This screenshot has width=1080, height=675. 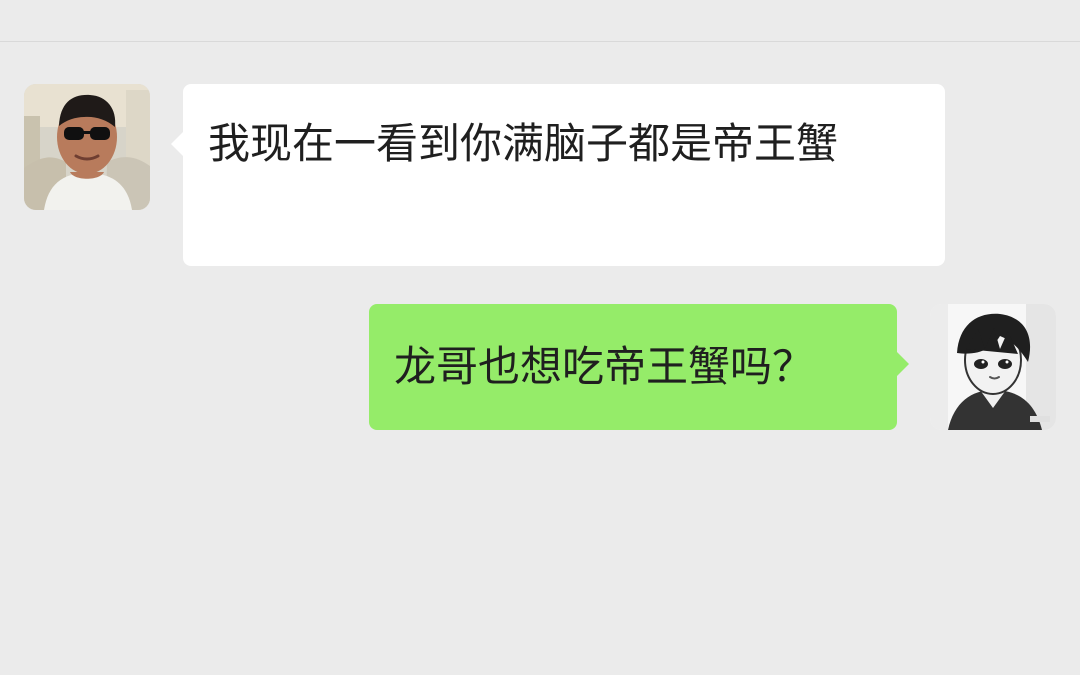 I want to click on contact-avatar, so click(x=87, y=147).